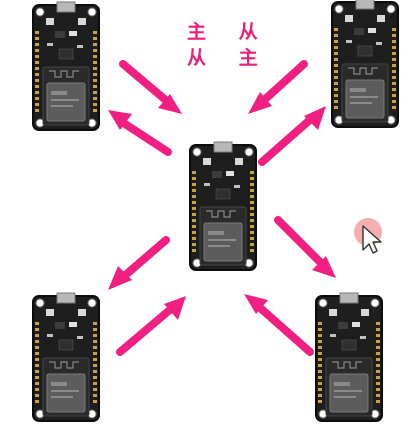 This screenshot has width=418, height=429. Describe the element at coordinates (150, 87) in the screenshot. I see `arrow-top-left-to-center` at that location.